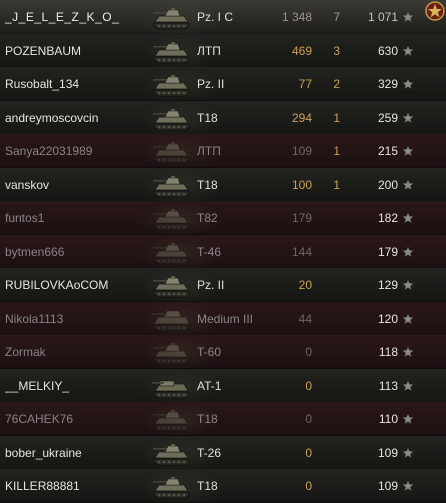 The height and width of the screenshot is (503, 446). Describe the element at coordinates (35, 251) in the screenshot. I see `player-name: bytmen666` at that location.